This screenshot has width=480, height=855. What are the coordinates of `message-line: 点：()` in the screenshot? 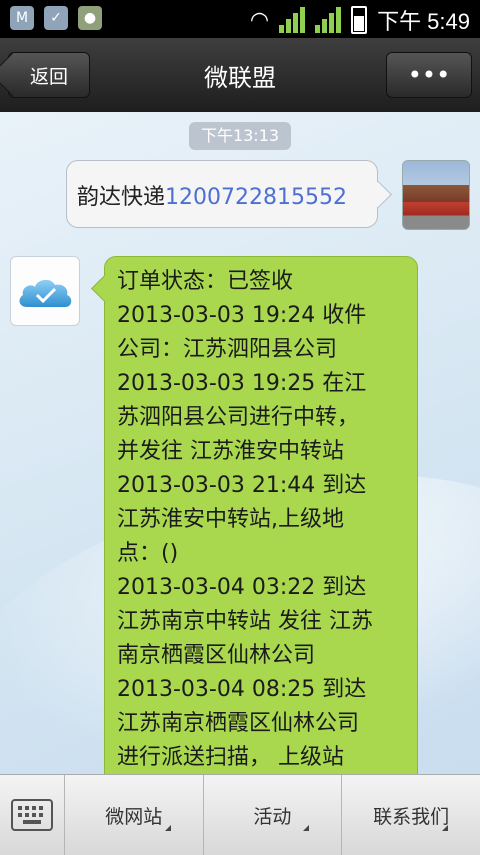 It's located at (148, 553).